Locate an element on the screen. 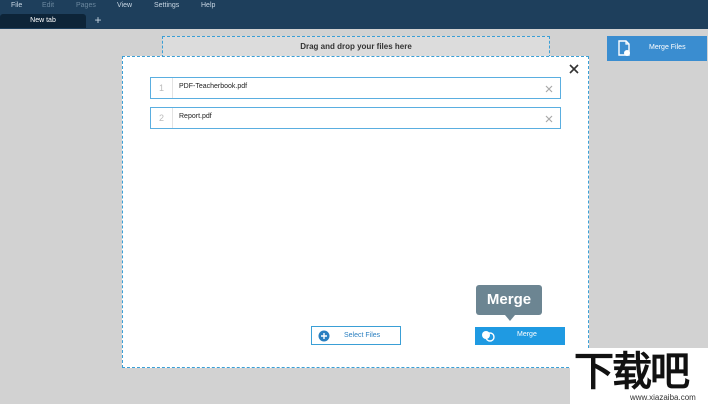  file-name: PDF-Teacherbook.pdf is located at coordinates (213, 86).